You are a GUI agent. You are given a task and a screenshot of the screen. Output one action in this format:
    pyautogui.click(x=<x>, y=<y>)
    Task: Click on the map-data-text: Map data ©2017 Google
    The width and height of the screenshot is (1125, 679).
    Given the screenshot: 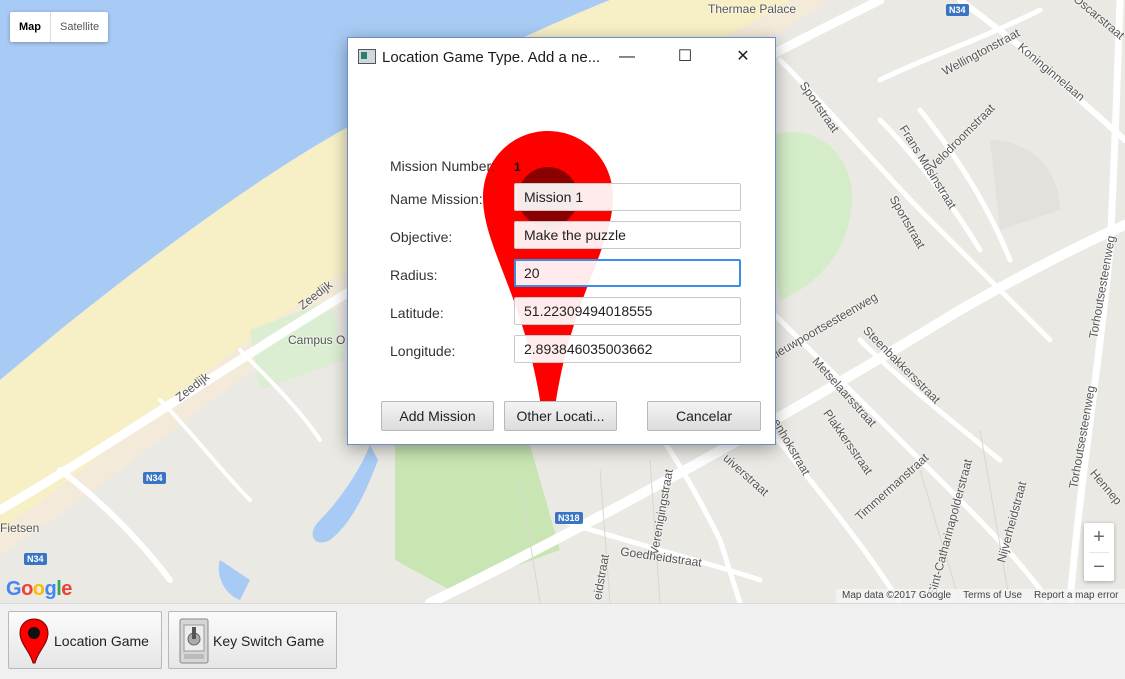 What is the action you would take?
    pyautogui.click(x=897, y=595)
    